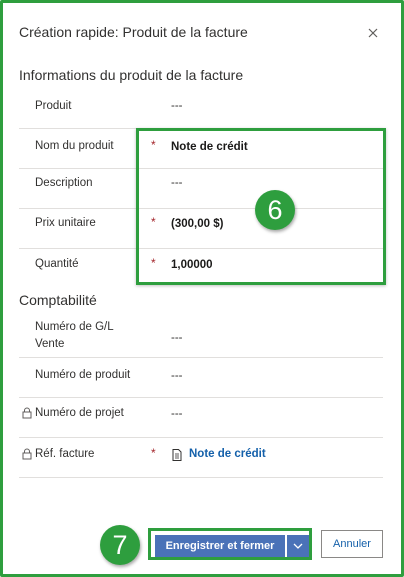 The height and width of the screenshot is (577, 404). What do you see at coordinates (227, 454) in the screenshot?
I see `ref-facture-link: Note de crédit` at bounding box center [227, 454].